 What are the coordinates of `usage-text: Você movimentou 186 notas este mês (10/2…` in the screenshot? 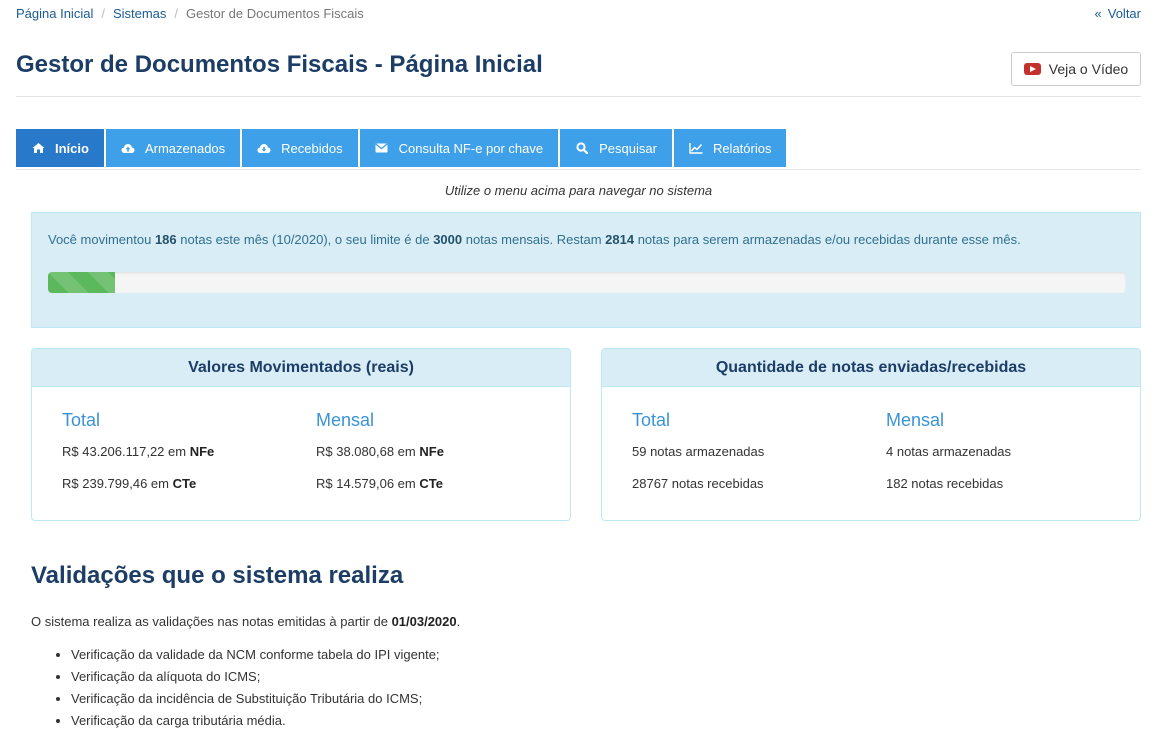 It's located at (534, 239).